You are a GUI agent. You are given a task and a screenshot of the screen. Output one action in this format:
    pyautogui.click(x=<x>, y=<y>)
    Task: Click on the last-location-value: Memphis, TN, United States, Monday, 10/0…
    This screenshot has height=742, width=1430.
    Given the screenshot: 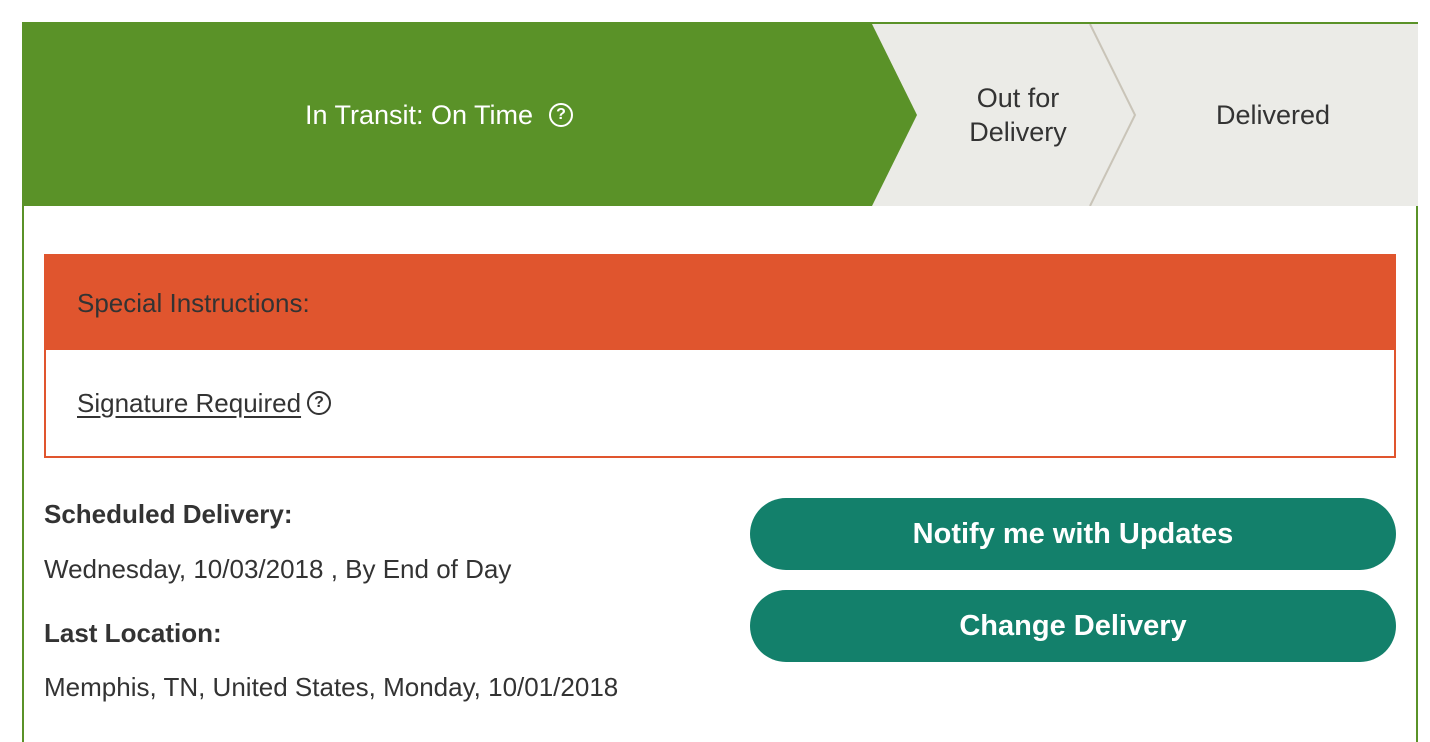 What is the action you would take?
    pyautogui.click(x=331, y=687)
    